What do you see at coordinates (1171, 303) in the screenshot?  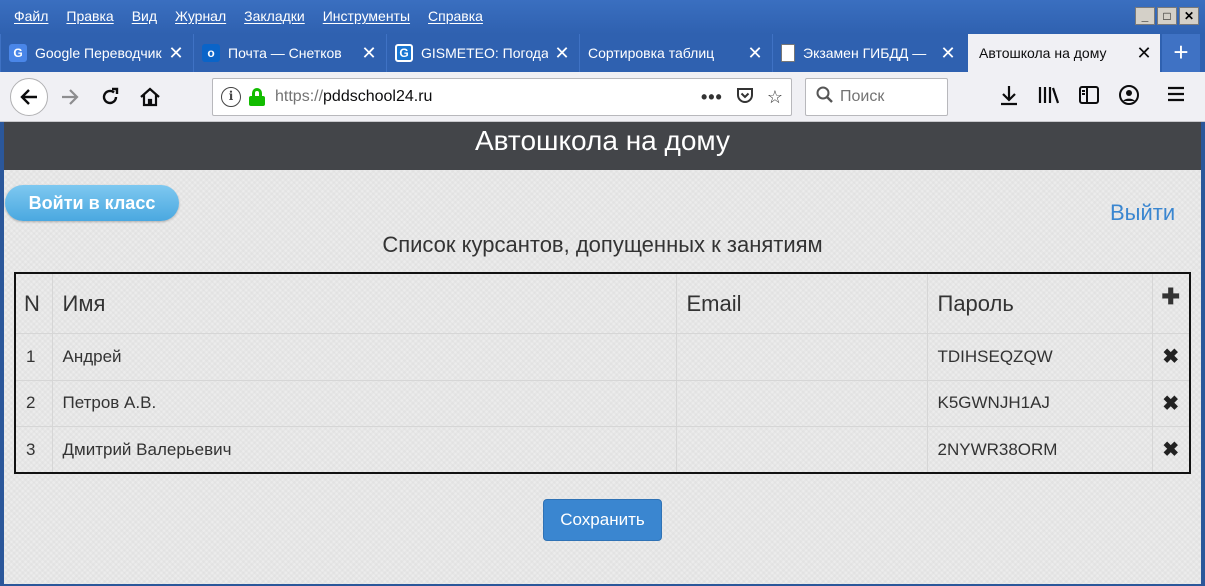 I see `add-row-icon: ✚` at bounding box center [1171, 303].